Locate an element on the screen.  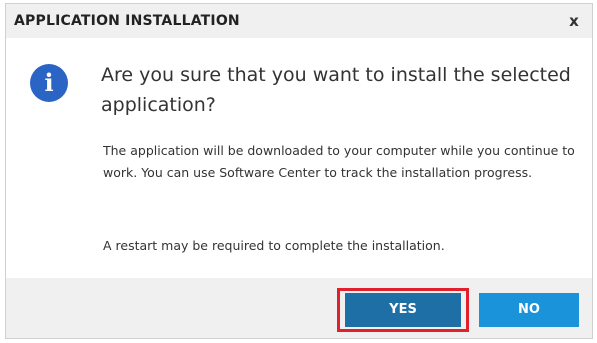
yes-button: YES is located at coordinates (403, 310).